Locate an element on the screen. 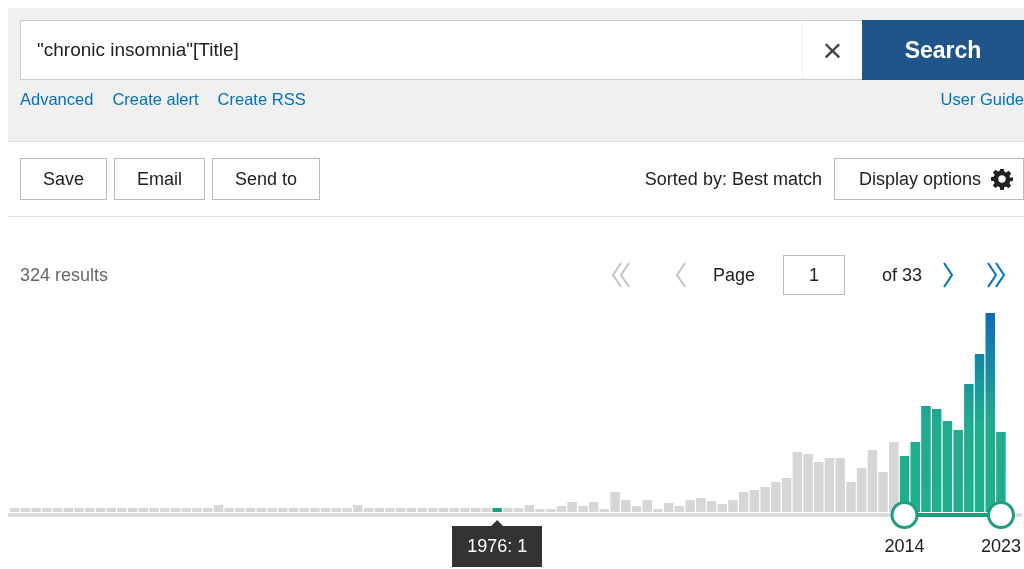  page-label: Page is located at coordinates (733, 275).